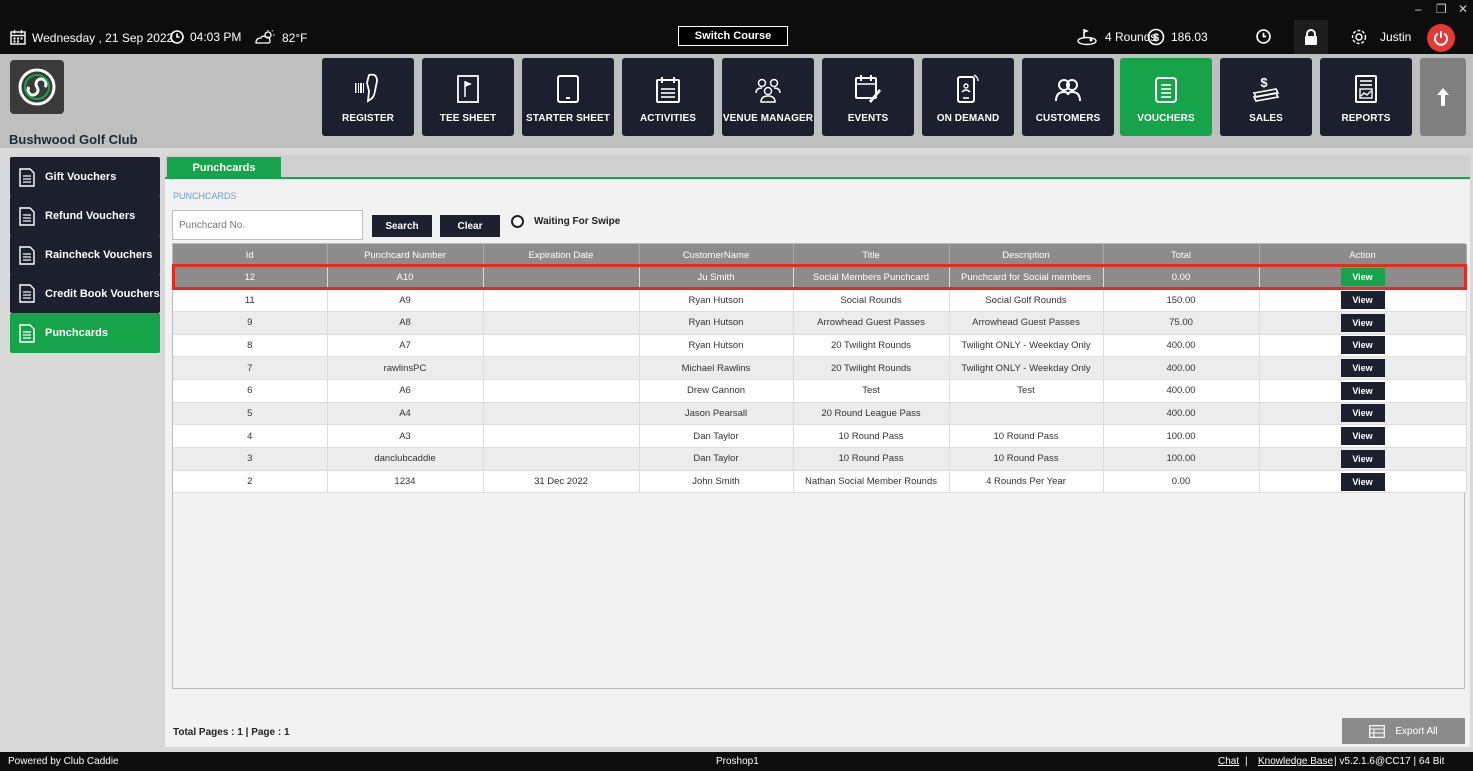  I want to click on chat-link: Chat, so click(1228, 761).